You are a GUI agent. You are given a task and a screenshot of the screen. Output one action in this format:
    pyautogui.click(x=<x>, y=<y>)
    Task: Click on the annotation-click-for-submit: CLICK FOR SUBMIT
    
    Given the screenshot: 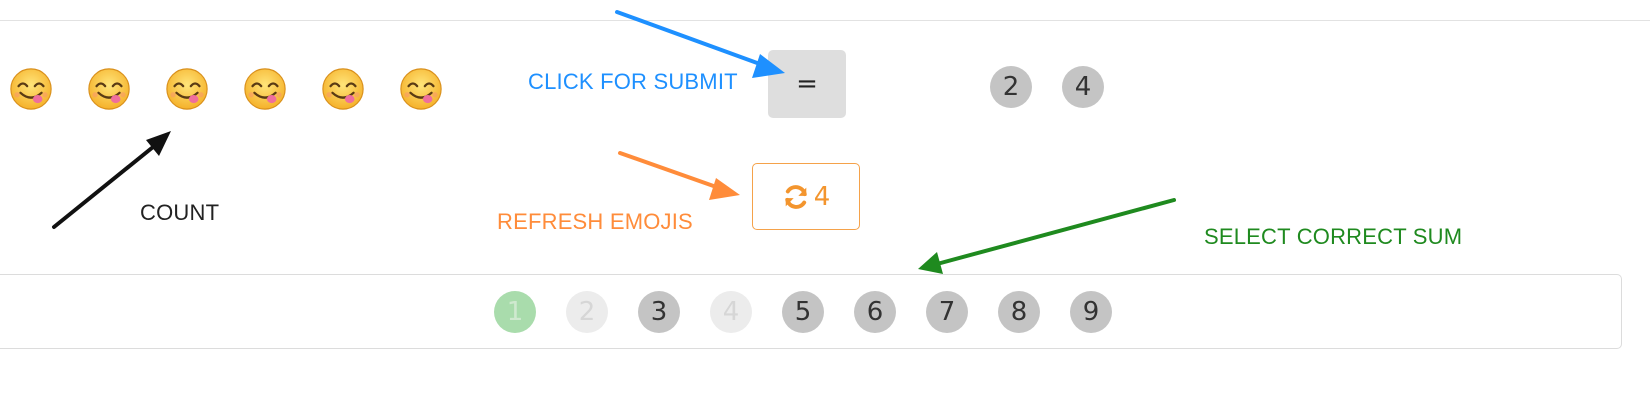 What is the action you would take?
    pyautogui.click(x=633, y=81)
    